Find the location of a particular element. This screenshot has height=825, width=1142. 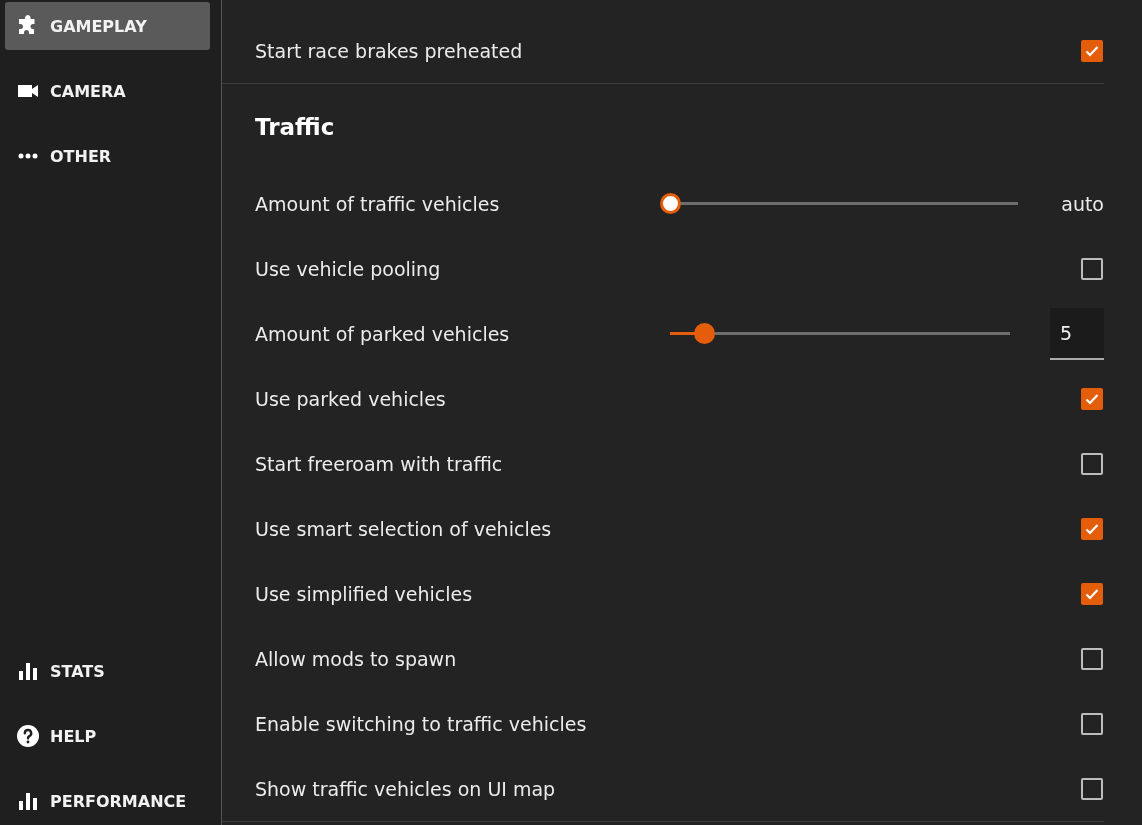

sidebar-item: HELP is located at coordinates (107, 736).